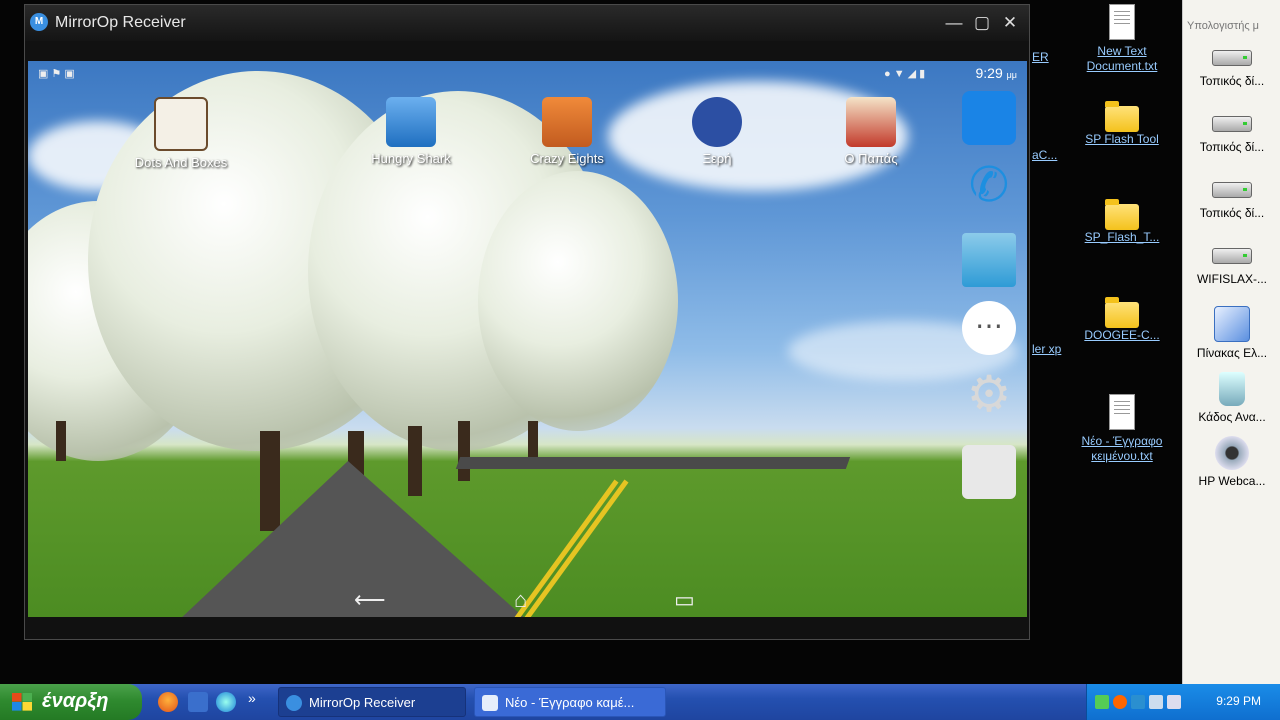  What do you see at coordinates (1183, 702) in the screenshot?
I see `system-tray: 9:29 PM` at bounding box center [1183, 702].